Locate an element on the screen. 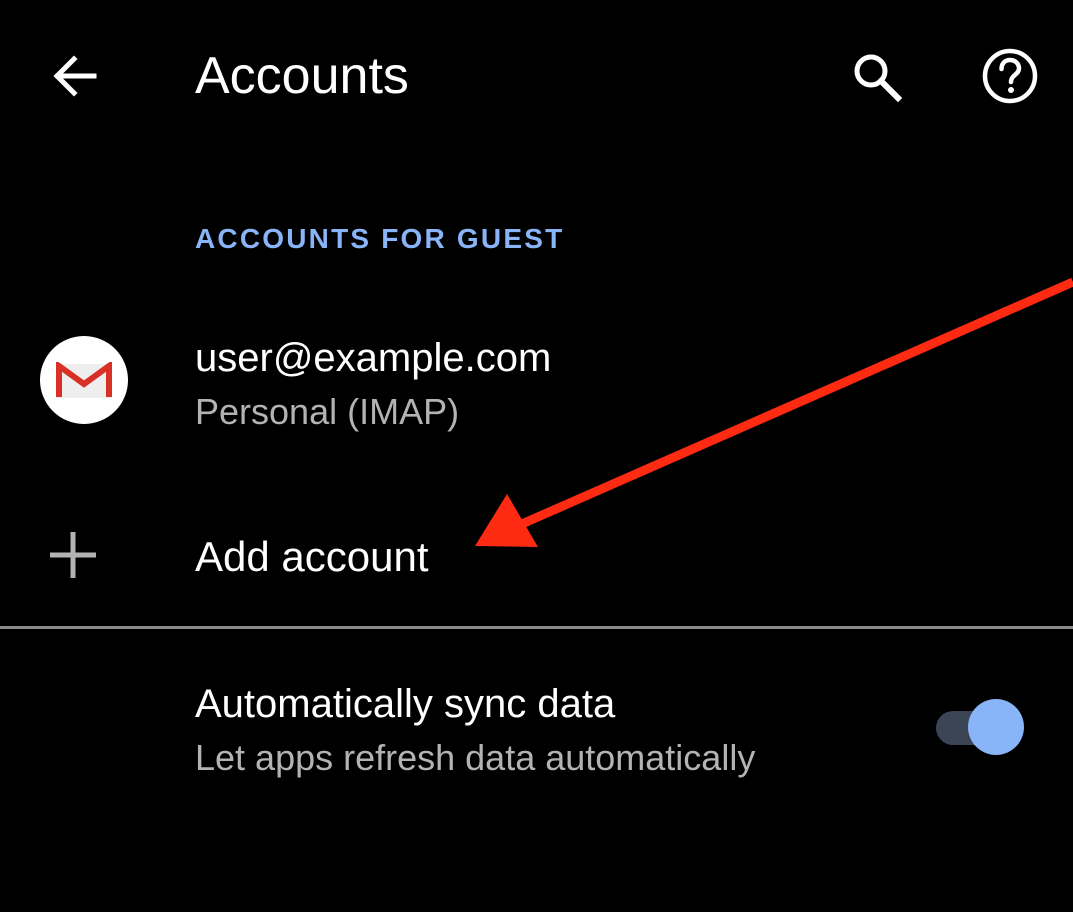 Image resolution: width=1073 pixels, height=912 pixels. sync-title: Automatically sync data is located at coordinates (405, 704).